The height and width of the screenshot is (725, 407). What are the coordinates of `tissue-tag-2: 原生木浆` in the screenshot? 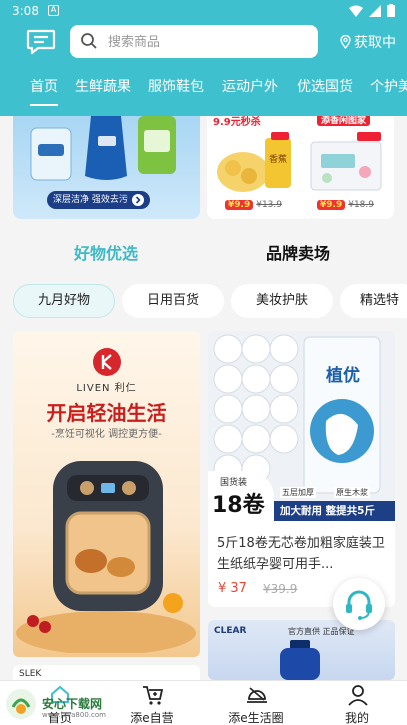 It's located at (352, 492).